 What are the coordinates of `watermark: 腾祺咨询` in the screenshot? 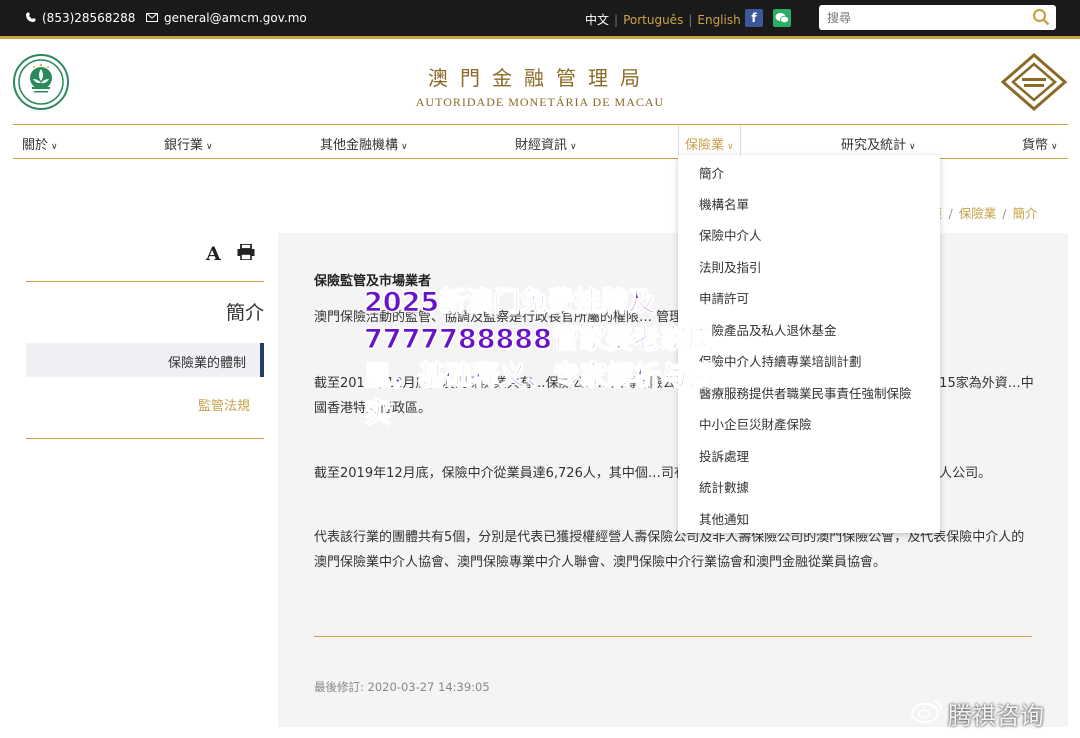 It's located at (977, 713).